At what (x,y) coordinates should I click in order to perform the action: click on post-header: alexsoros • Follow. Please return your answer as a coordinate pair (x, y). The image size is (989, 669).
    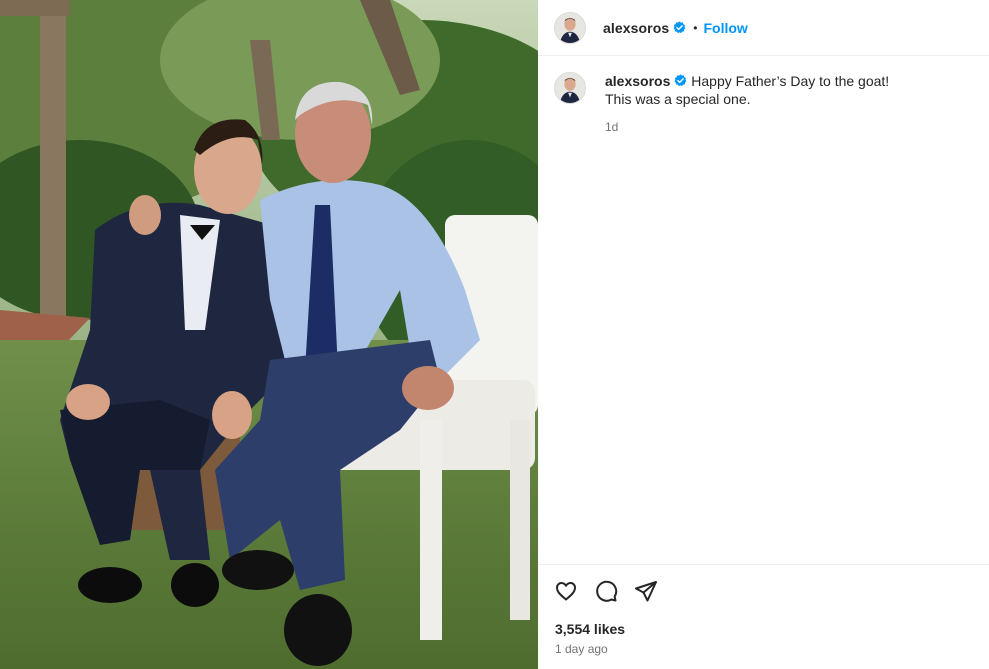
    Looking at the image, I should click on (763, 28).